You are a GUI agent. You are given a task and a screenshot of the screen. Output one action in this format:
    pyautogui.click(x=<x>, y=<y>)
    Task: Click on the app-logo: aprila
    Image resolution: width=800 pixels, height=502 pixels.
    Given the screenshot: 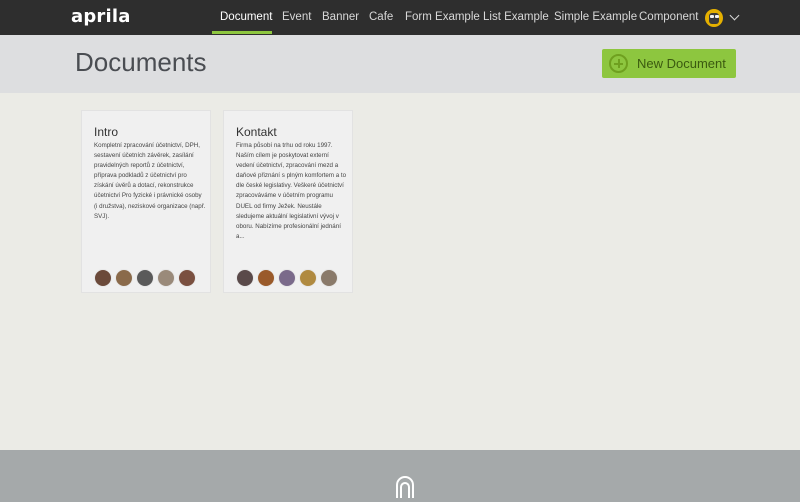 What is the action you would take?
    pyautogui.click(x=101, y=16)
    